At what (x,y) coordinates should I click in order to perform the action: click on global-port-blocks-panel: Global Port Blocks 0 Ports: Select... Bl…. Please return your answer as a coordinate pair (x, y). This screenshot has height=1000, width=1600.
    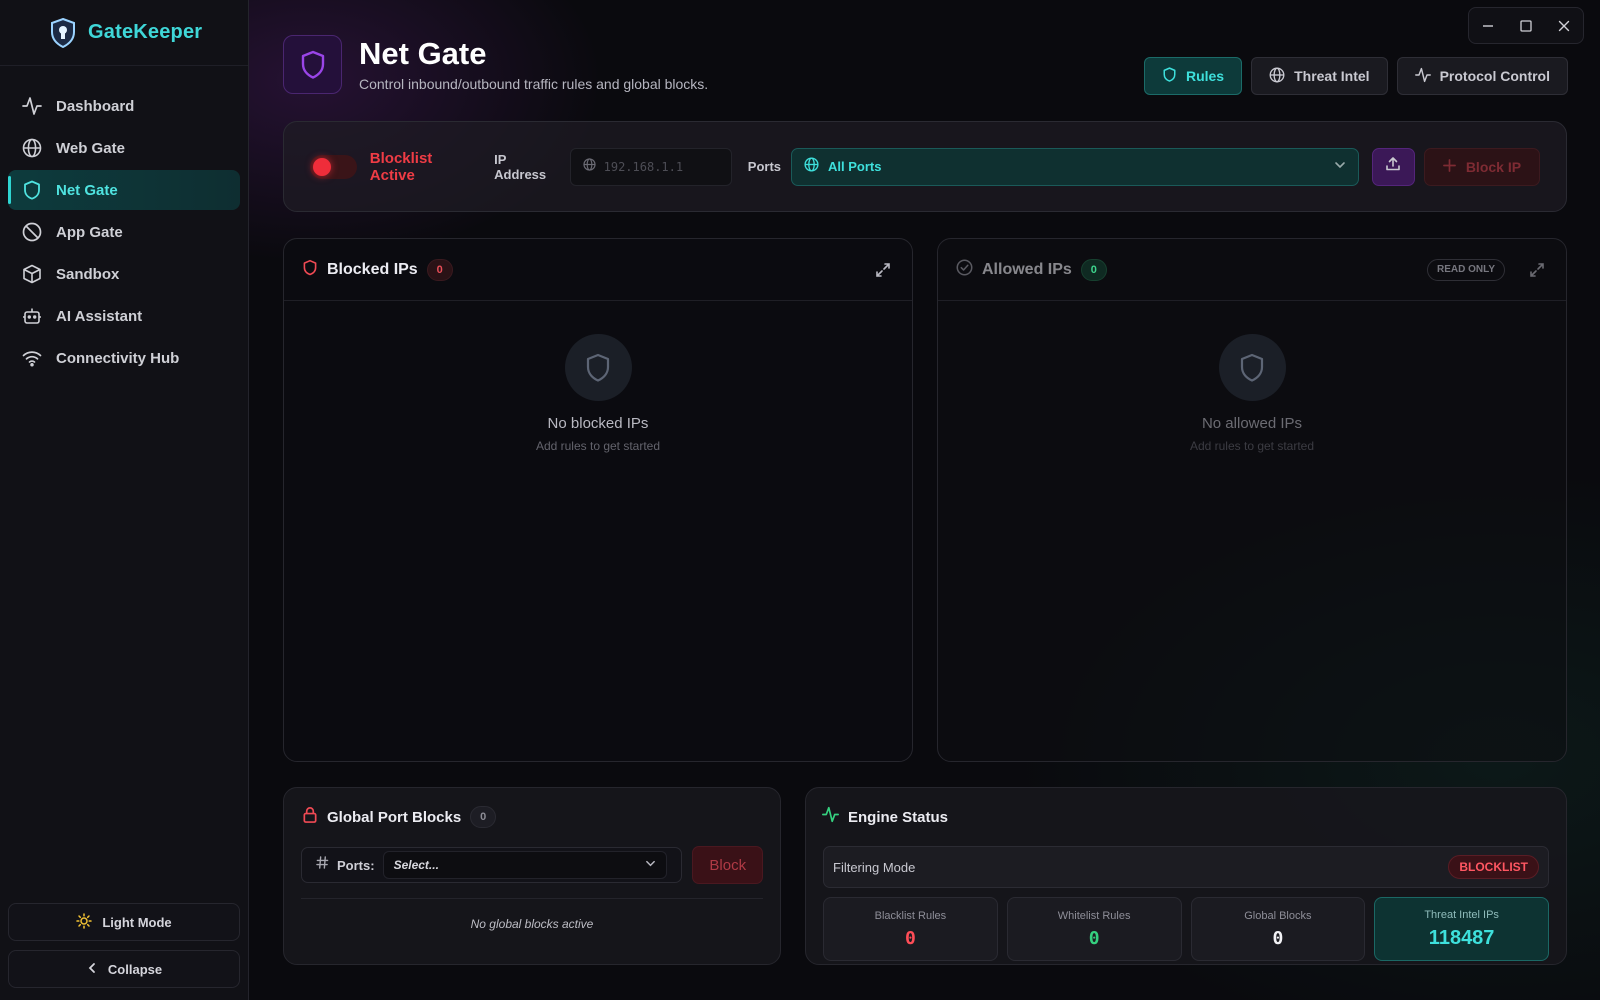
    Looking at the image, I should click on (532, 876).